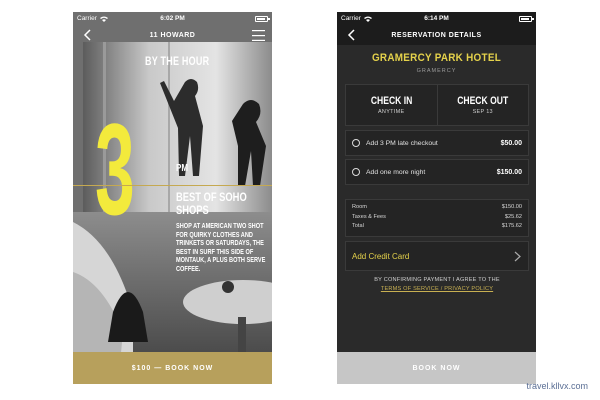 Image resolution: width=600 pixels, height=400 pixels. I want to click on summary-row-taxes: Taxes & Fees $25.62, so click(437, 218).